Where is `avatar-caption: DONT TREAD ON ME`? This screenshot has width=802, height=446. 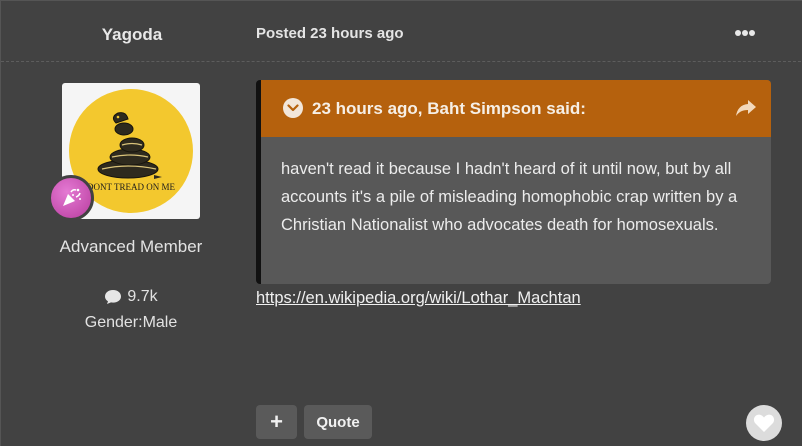 avatar-caption: DONT TREAD ON ME is located at coordinates (131, 187).